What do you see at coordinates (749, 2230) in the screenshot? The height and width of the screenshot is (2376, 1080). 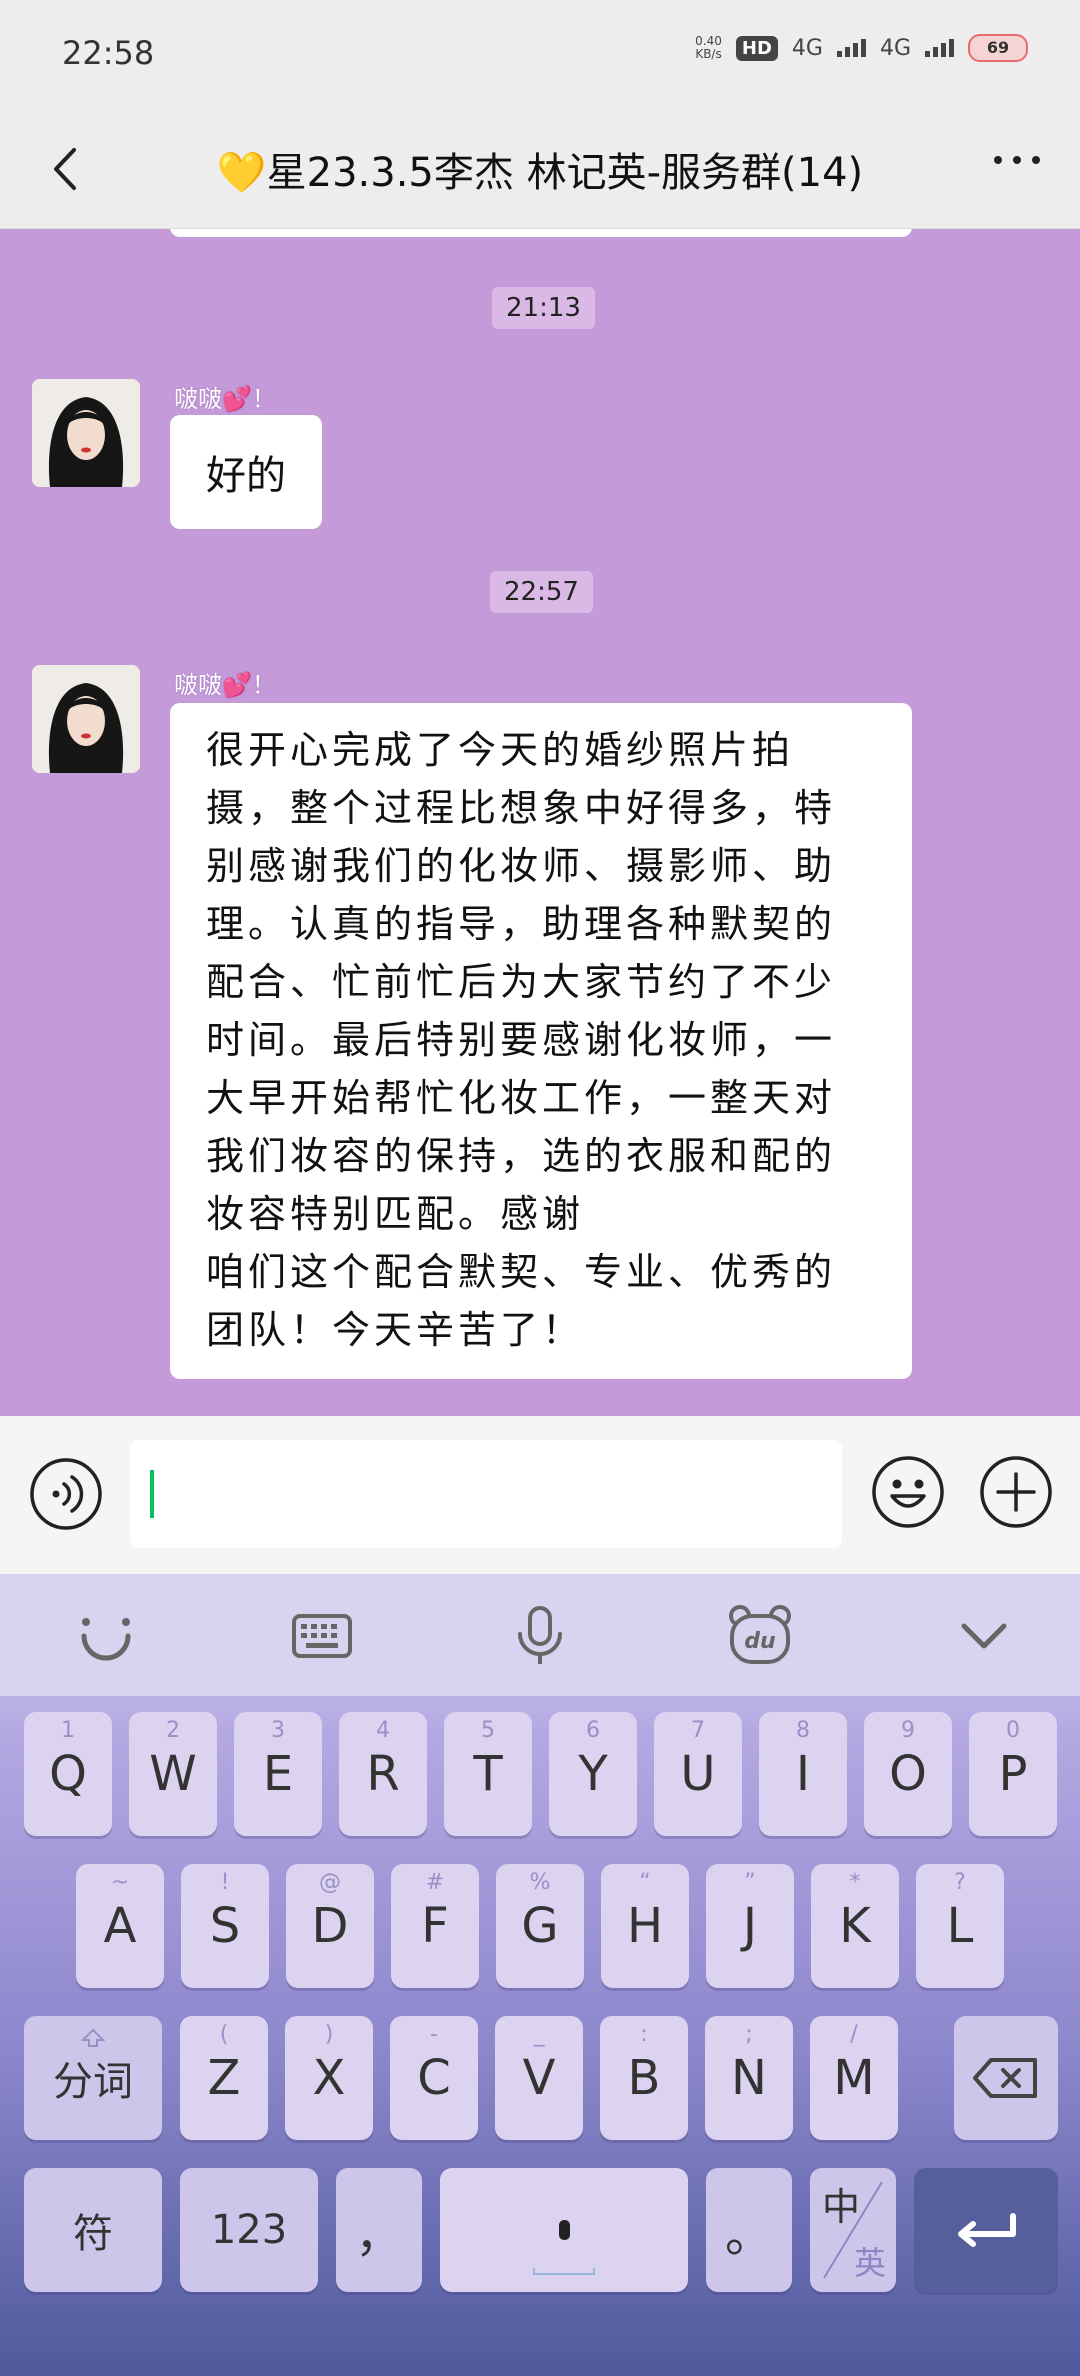 I see `period-key: 。` at bounding box center [749, 2230].